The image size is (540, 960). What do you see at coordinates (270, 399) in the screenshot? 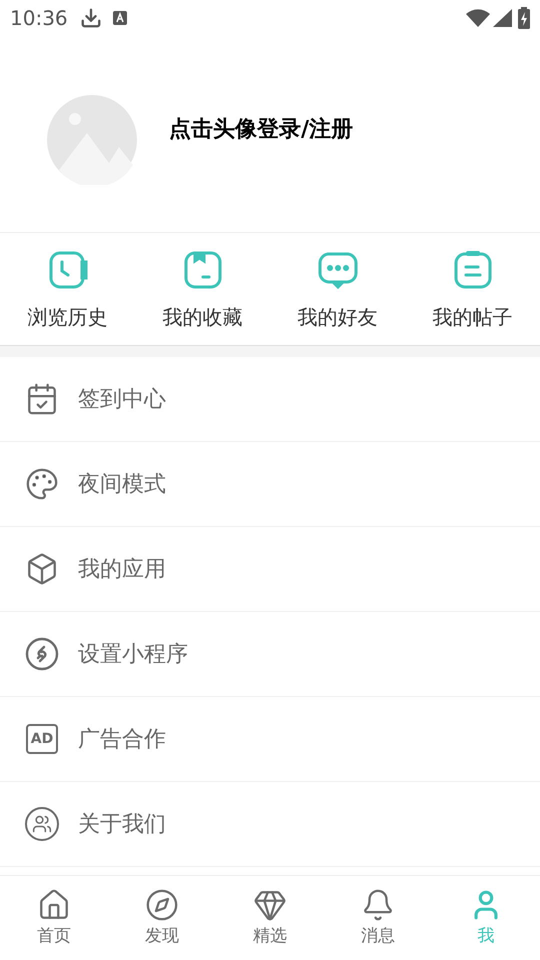
I see `menu-item: 签到中心` at bounding box center [270, 399].